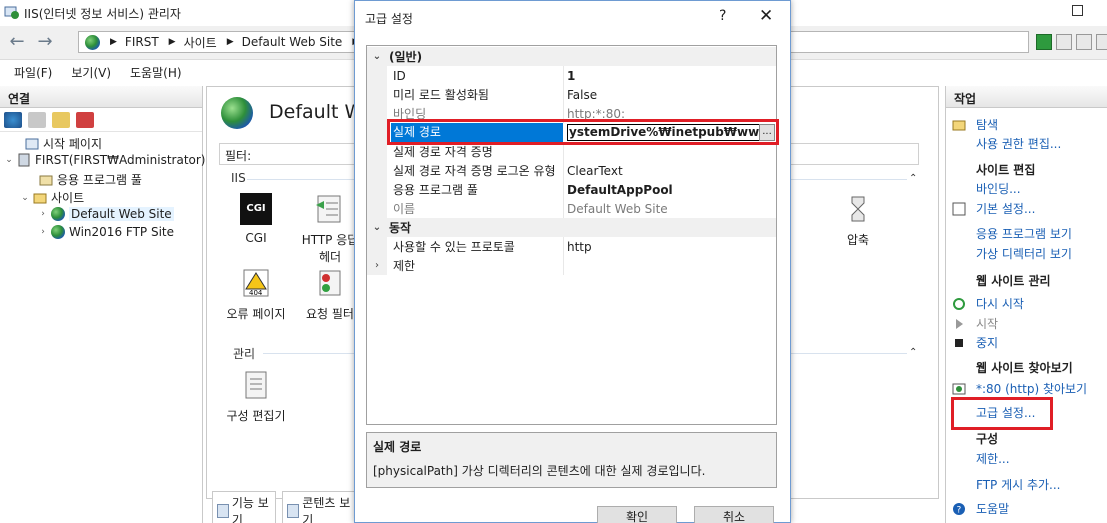  Describe the element at coordinates (200, 42) in the screenshot. I see `breadcrumb-sites: 사이트` at that location.